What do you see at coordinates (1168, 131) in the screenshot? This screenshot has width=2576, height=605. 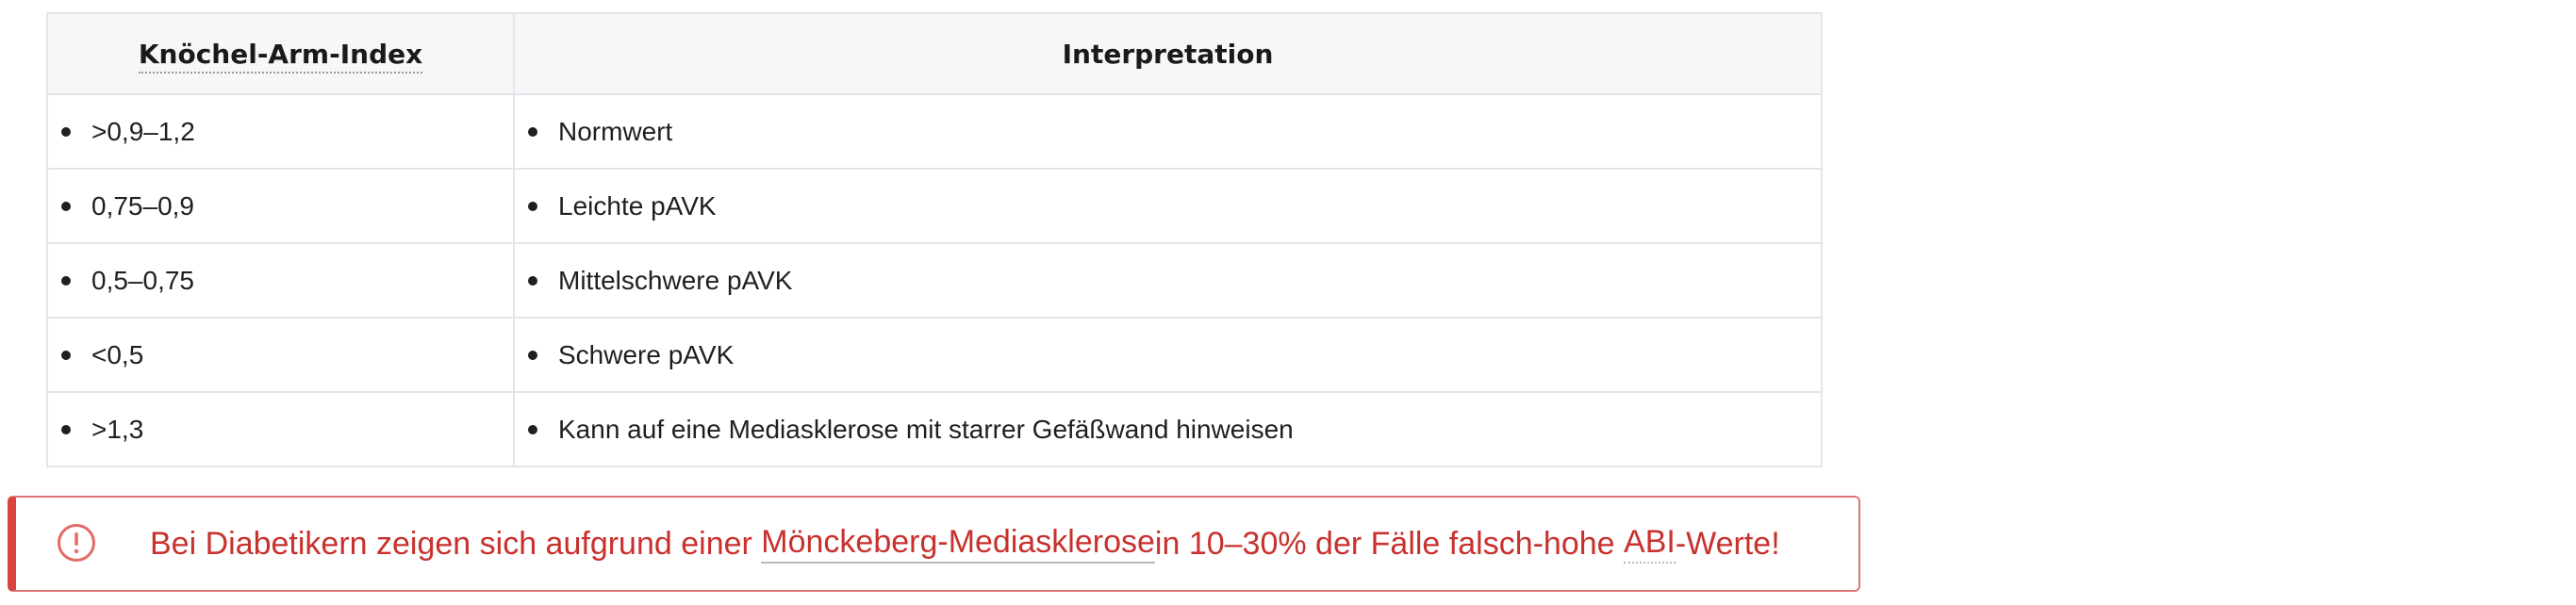 I see `interpretation-cell: Normwert` at bounding box center [1168, 131].